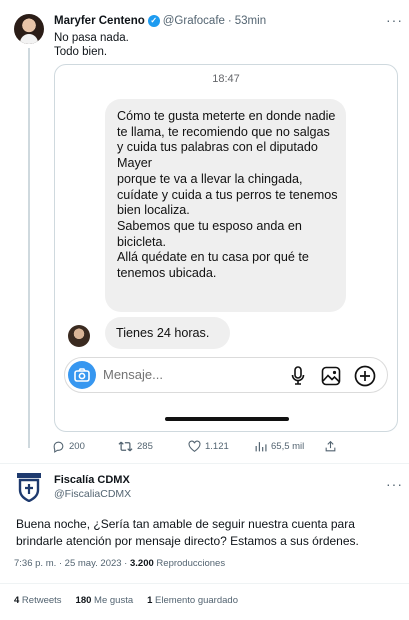 This screenshot has height=620, width=409. Describe the element at coordinates (72, 563) in the screenshot. I see `tweet-timestamp: 7:36 p. m. · 25 may. 2023 ·` at that location.